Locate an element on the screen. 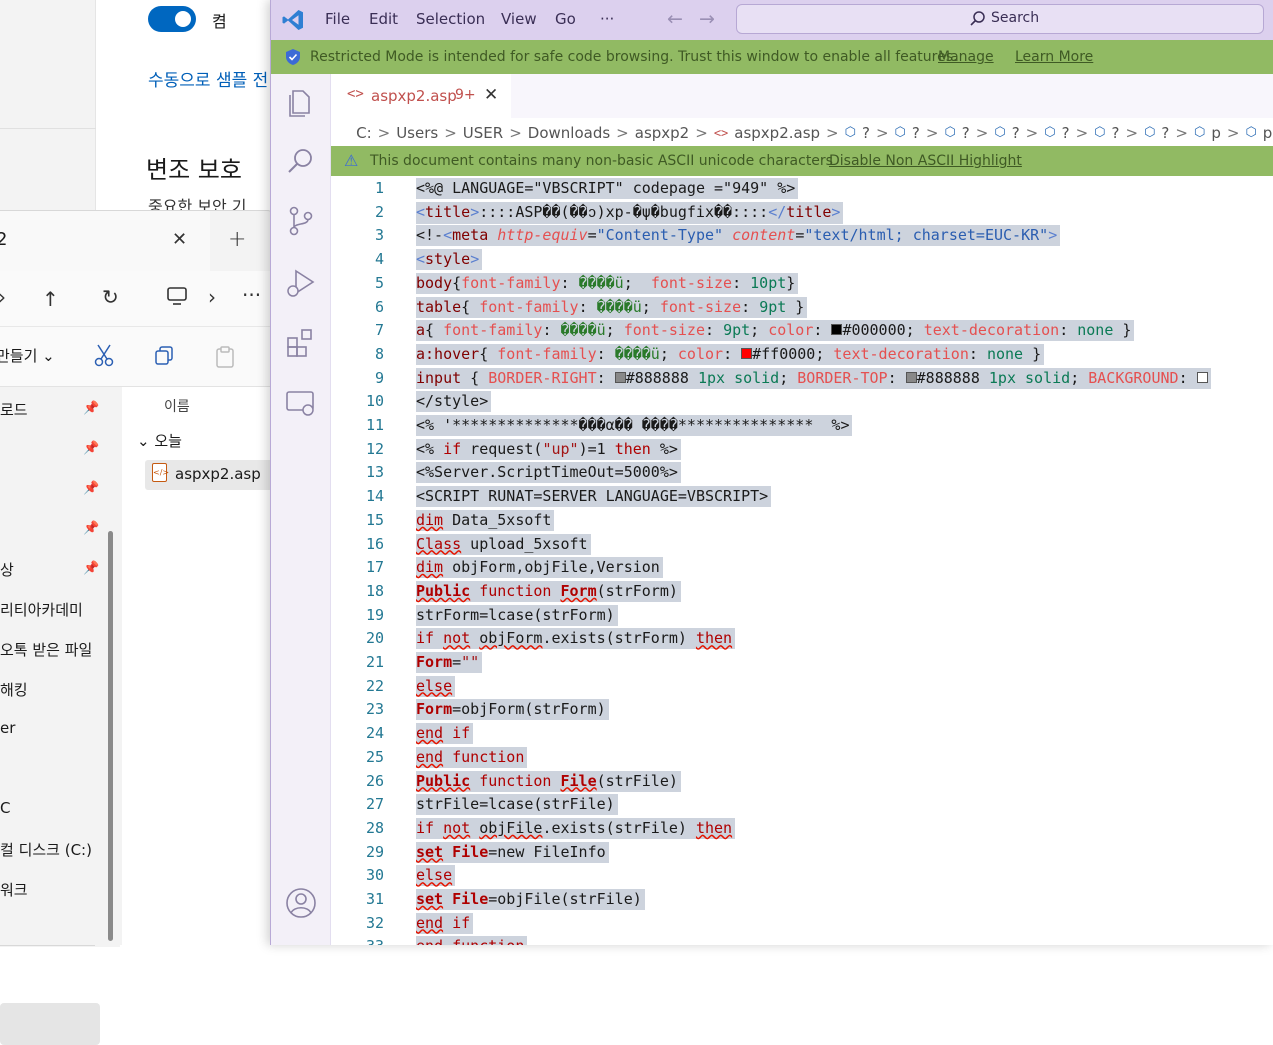 The height and width of the screenshot is (1045, 1273). nav-scrollbar is located at coordinates (110, 736).